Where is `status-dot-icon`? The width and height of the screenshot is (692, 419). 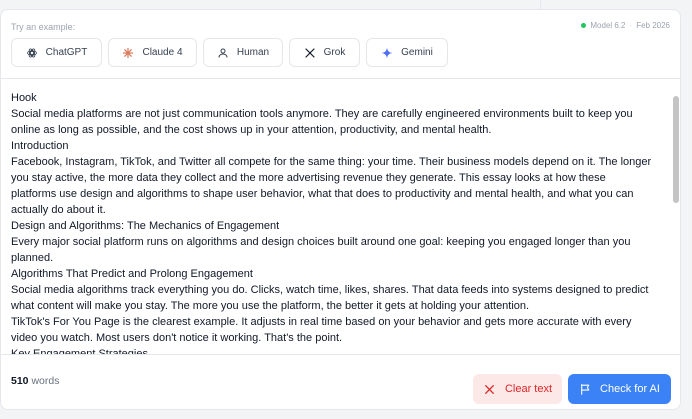 status-dot-icon is located at coordinates (584, 25).